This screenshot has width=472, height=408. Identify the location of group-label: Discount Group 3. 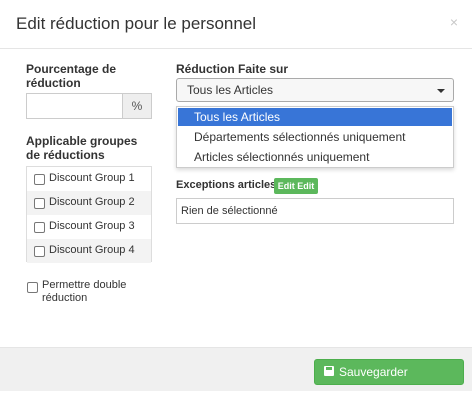
(92, 226).